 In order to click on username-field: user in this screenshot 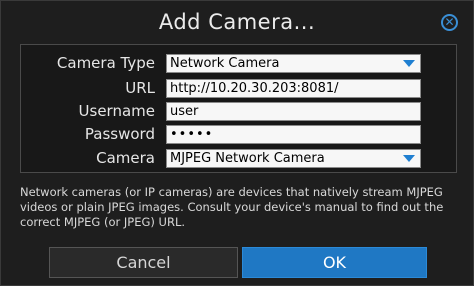, I will do `click(293, 111)`.